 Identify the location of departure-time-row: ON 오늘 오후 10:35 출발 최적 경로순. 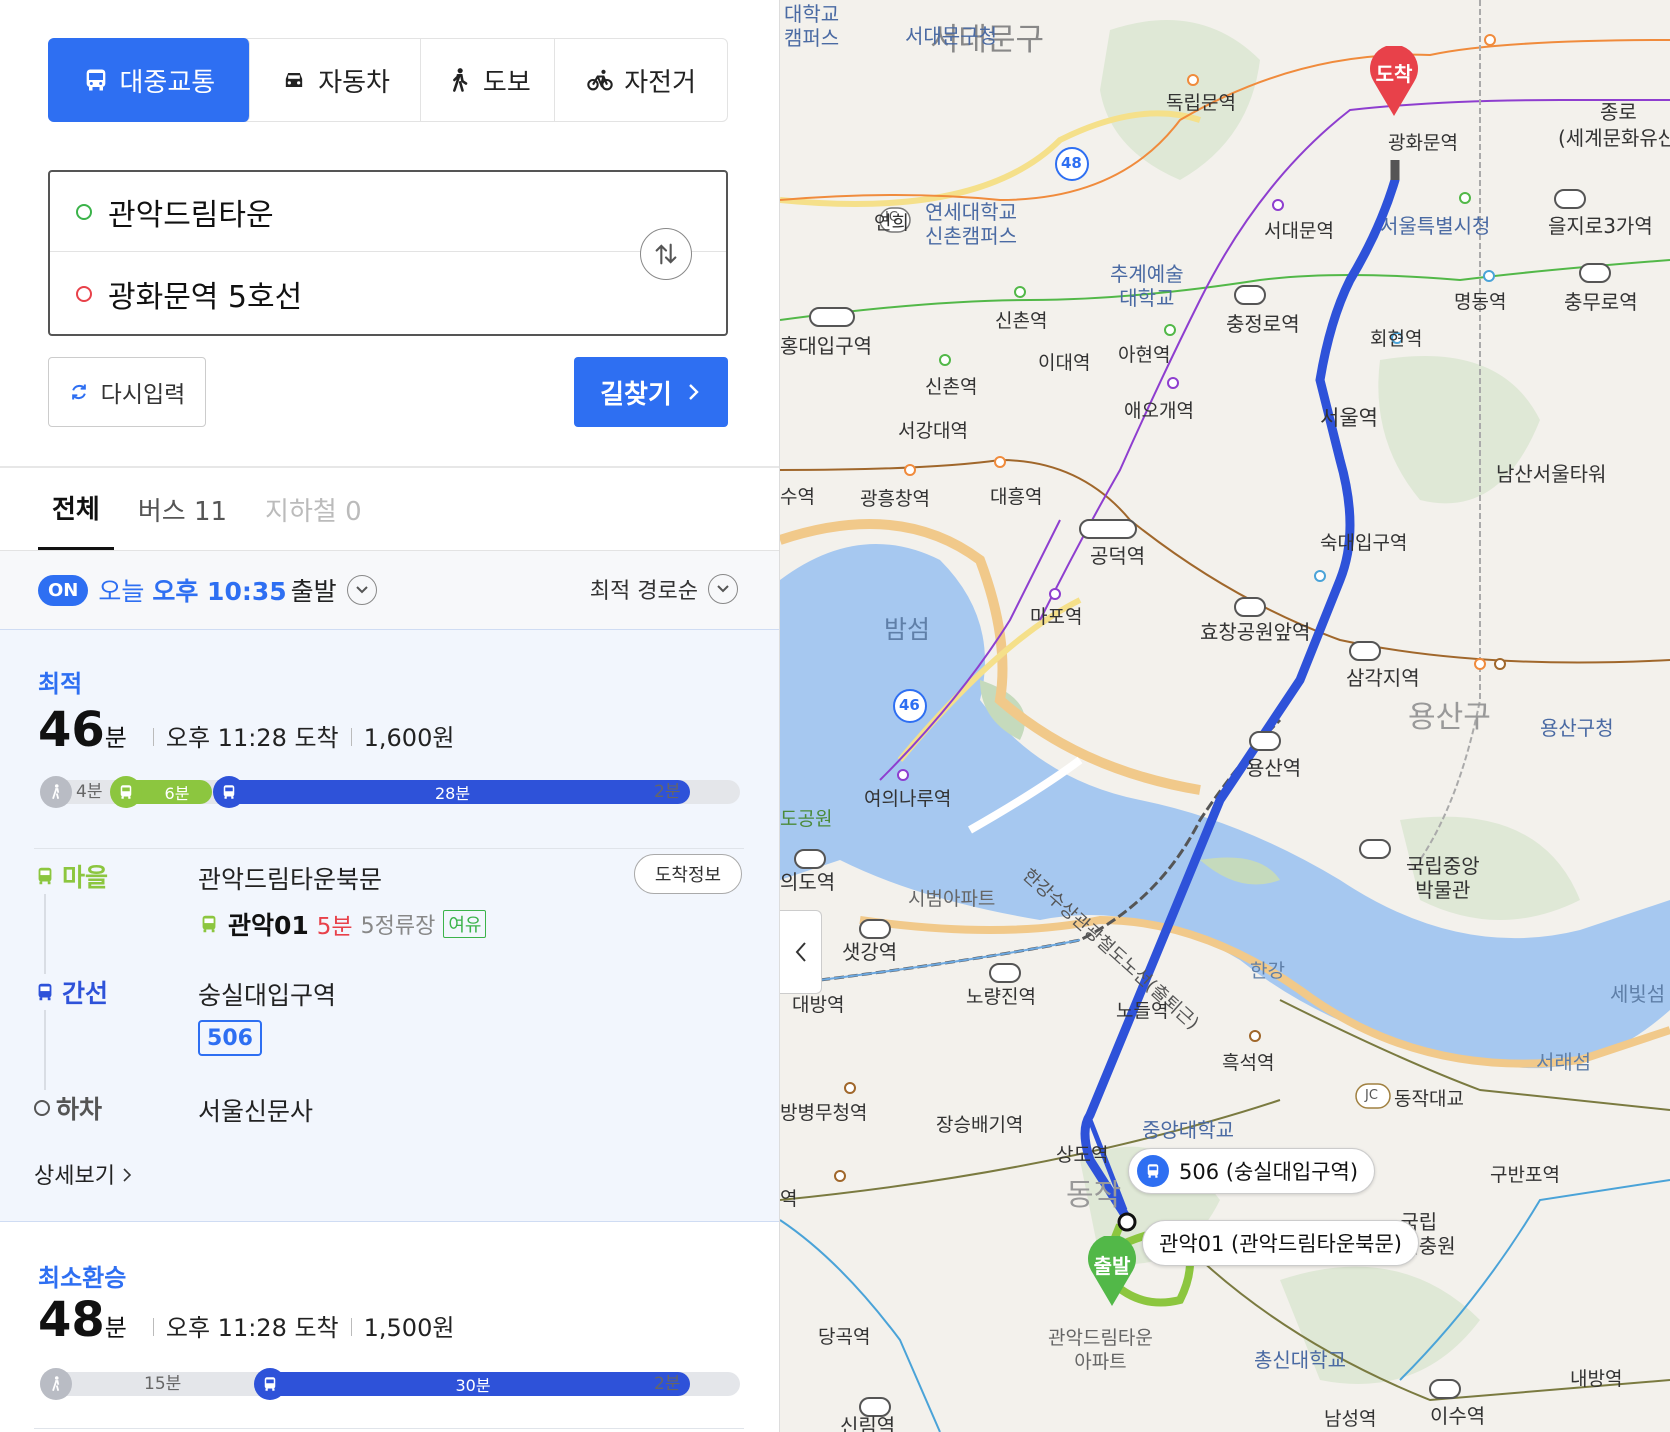
(389, 590).